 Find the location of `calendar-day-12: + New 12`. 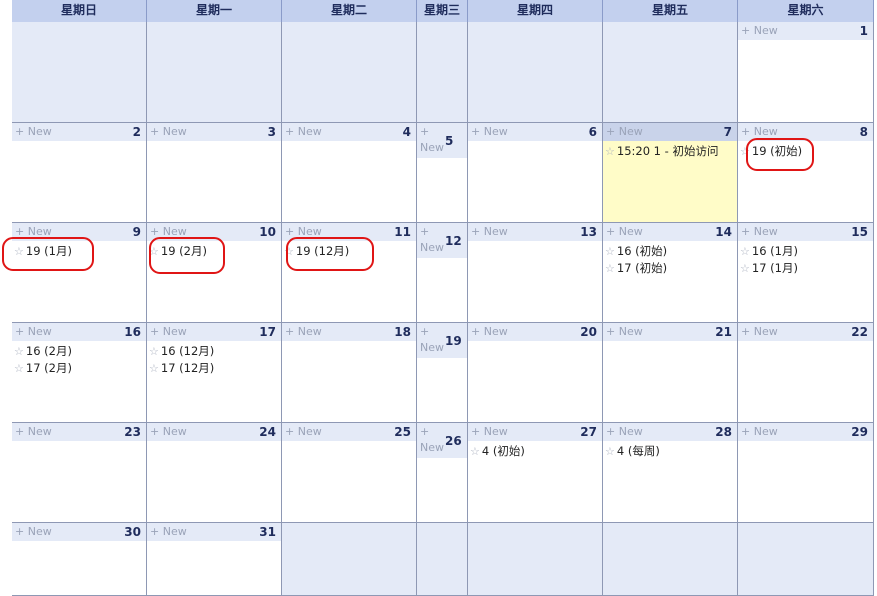

calendar-day-12: + New 12 is located at coordinates (442, 273).